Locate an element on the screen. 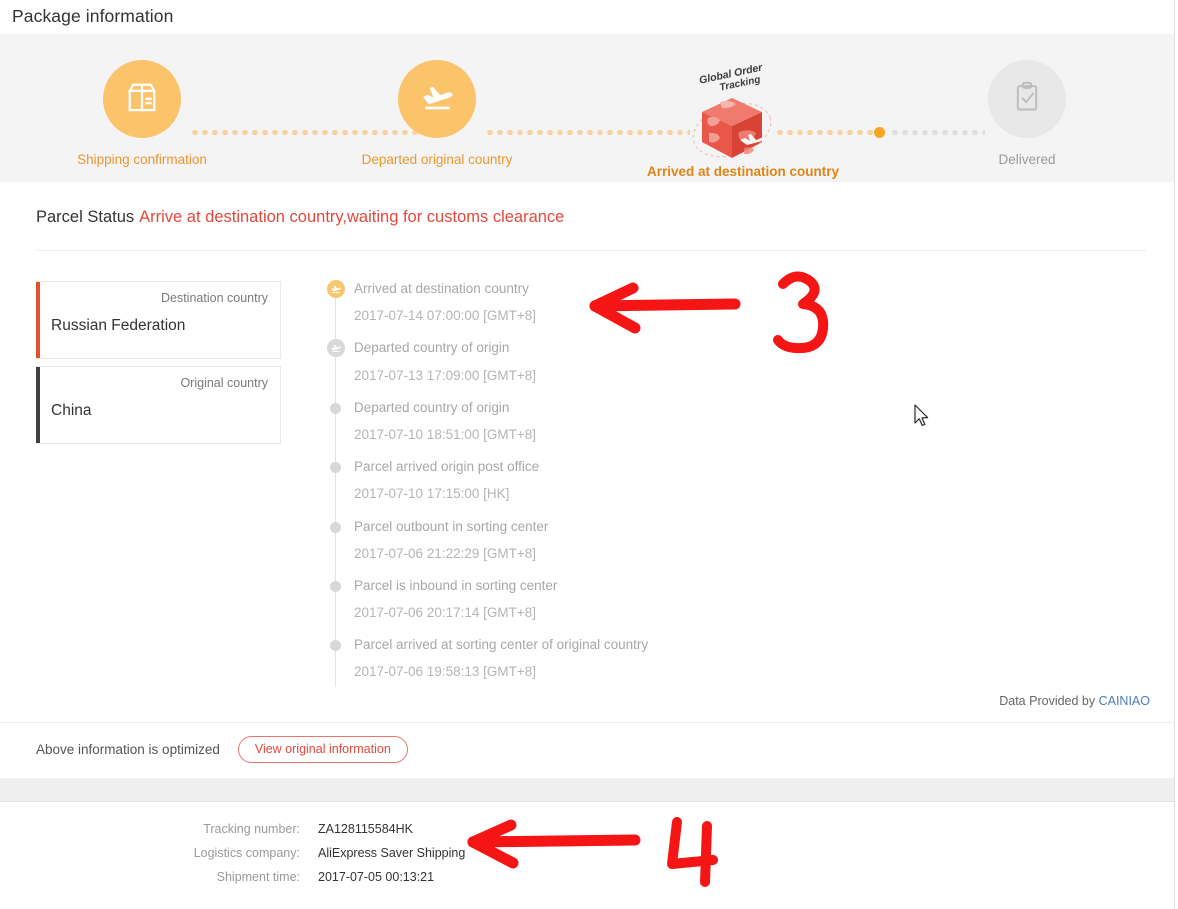  tracker-step-shipping-confirmation: Shipping confirmation is located at coordinates (142, 113).